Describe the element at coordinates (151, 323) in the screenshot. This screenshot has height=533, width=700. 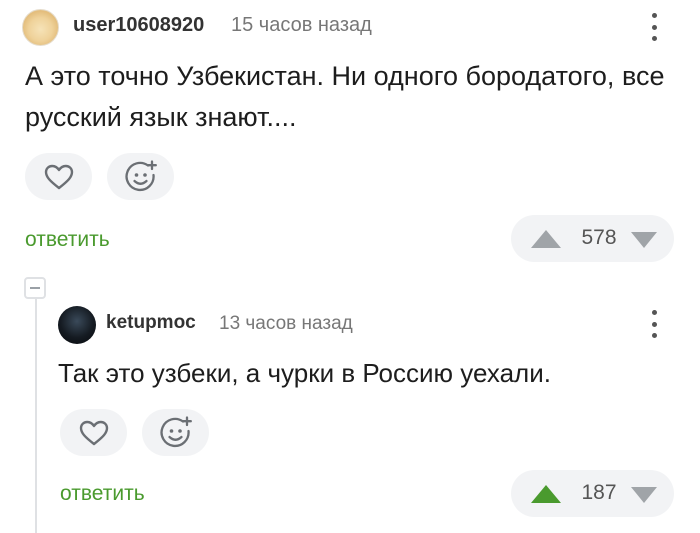
I see `comment-username: ketupmoc` at that location.